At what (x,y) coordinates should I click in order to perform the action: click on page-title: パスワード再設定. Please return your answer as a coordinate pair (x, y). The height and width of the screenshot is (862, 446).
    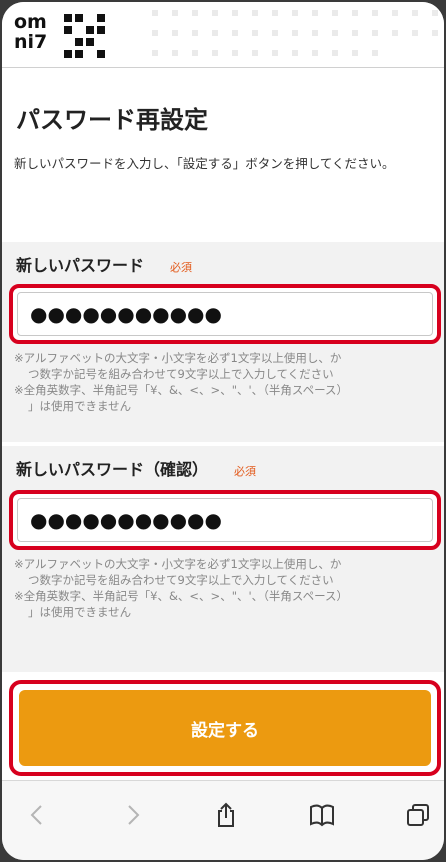
    Looking at the image, I should click on (112, 120).